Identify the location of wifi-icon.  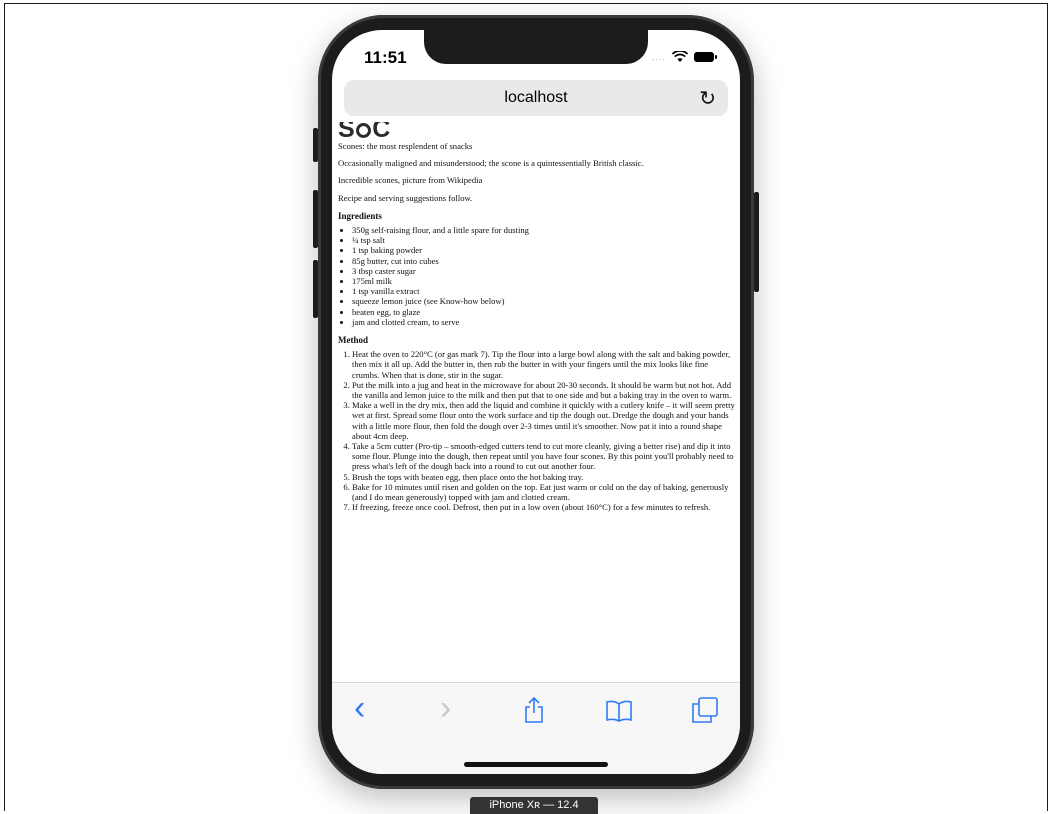
(680, 56).